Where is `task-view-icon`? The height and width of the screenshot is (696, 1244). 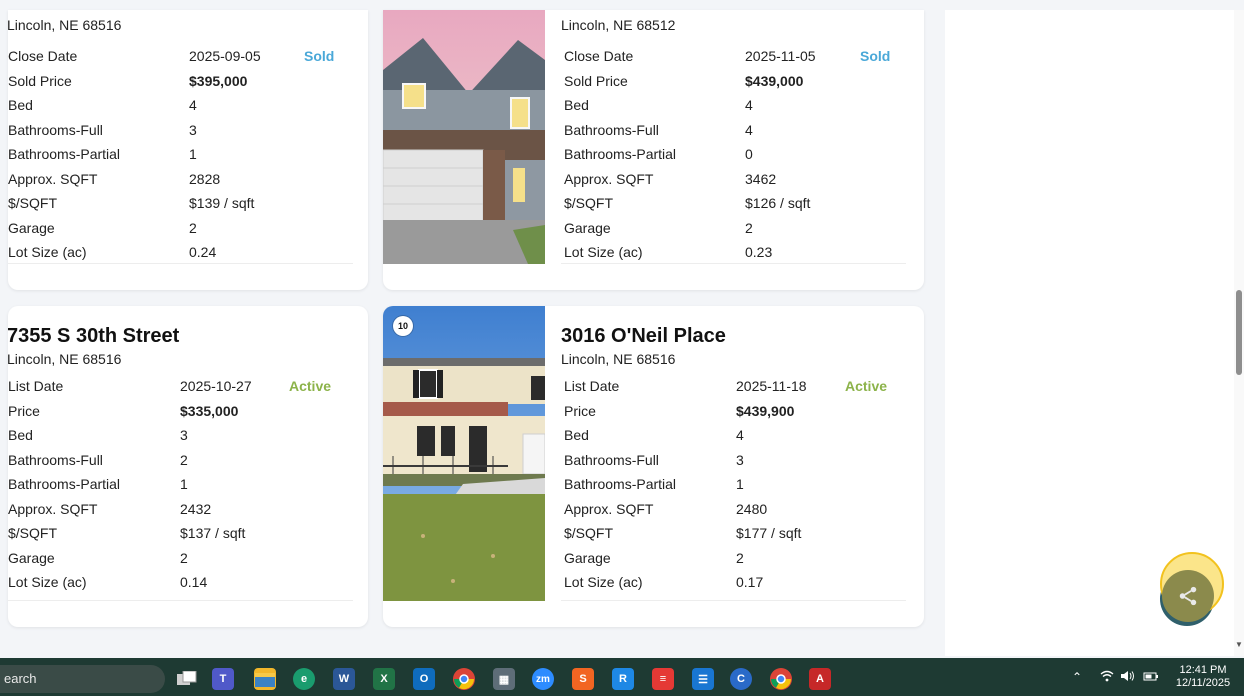 task-view-icon is located at coordinates (187, 679).